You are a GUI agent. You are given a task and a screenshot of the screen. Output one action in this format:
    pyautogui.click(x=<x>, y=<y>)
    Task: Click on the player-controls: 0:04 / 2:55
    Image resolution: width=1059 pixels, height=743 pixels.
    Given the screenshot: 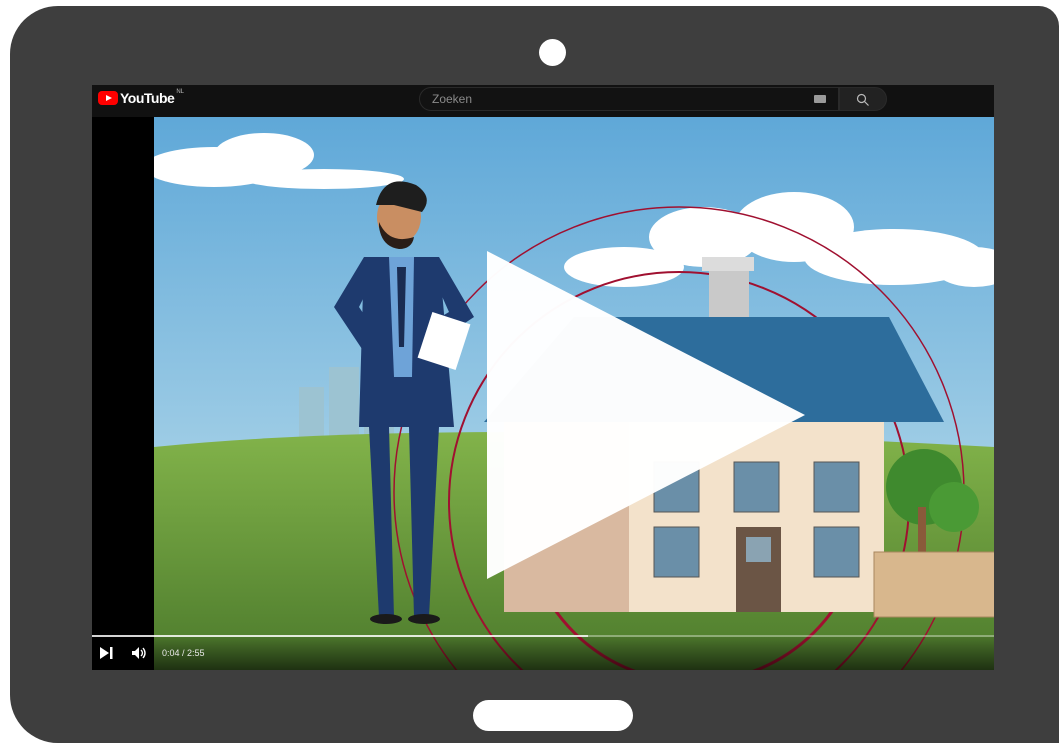 What is the action you would take?
    pyautogui.click(x=543, y=653)
    